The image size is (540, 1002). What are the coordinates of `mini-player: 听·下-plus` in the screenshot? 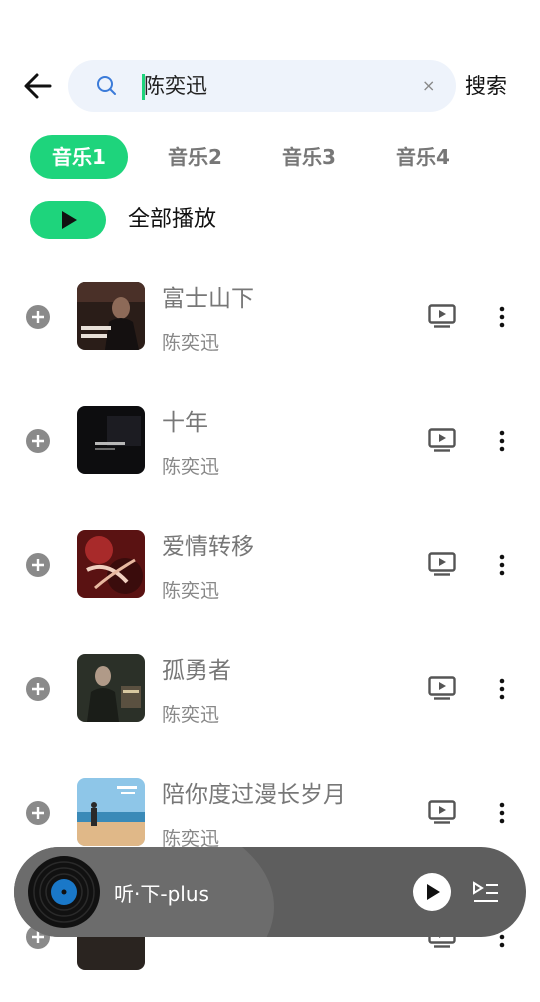 It's located at (270, 892).